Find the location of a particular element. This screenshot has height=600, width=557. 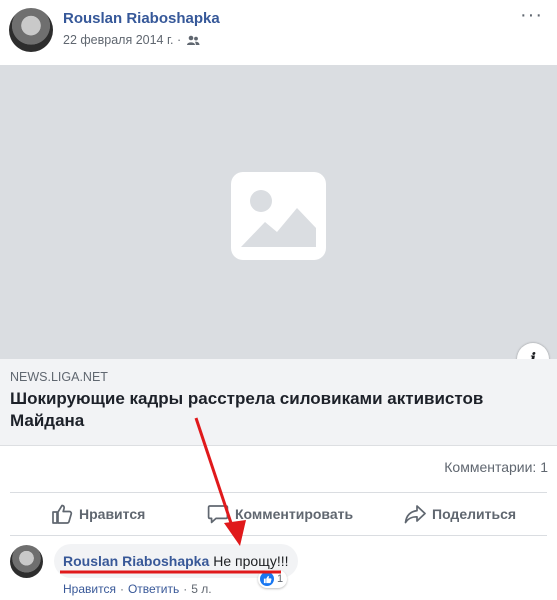

thumbs-up-icon is located at coordinates (62, 514).